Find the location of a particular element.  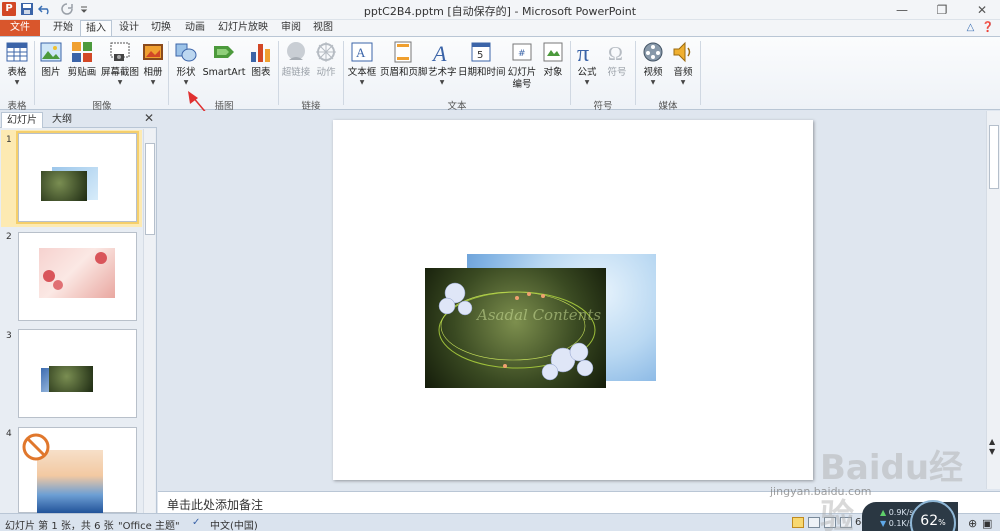

table-button: 表格 ▼ is located at coordinates (17, 63).